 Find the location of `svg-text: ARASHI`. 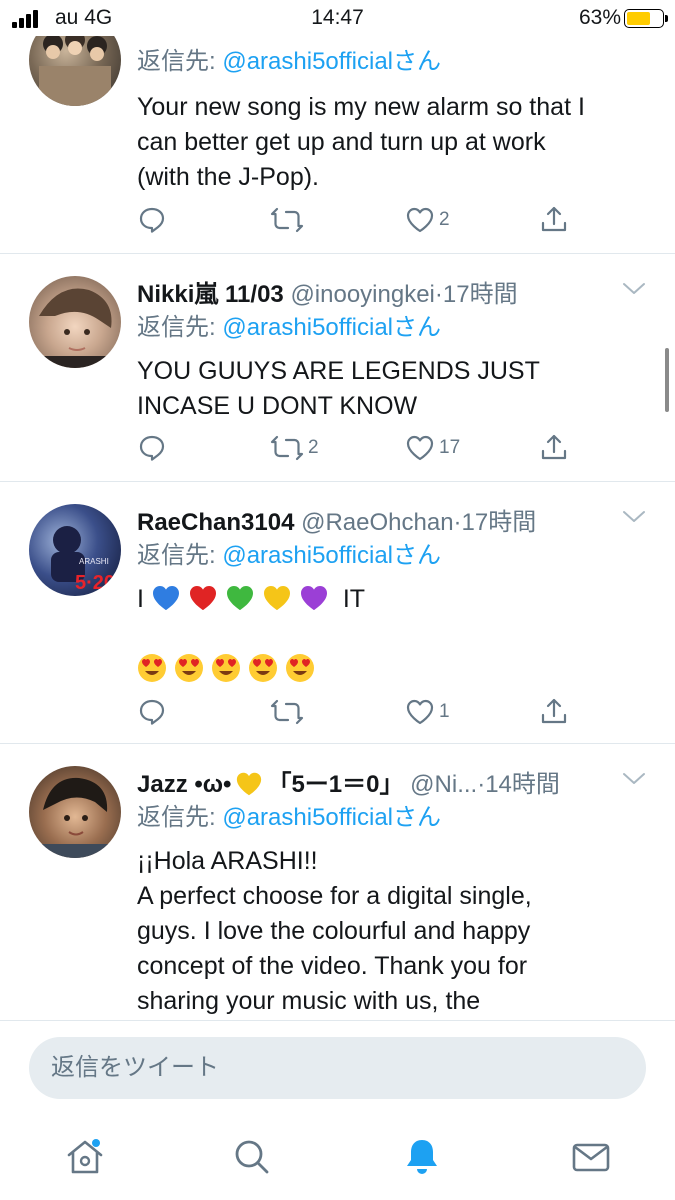

svg-text: ARASHI is located at coordinates (94, 561).